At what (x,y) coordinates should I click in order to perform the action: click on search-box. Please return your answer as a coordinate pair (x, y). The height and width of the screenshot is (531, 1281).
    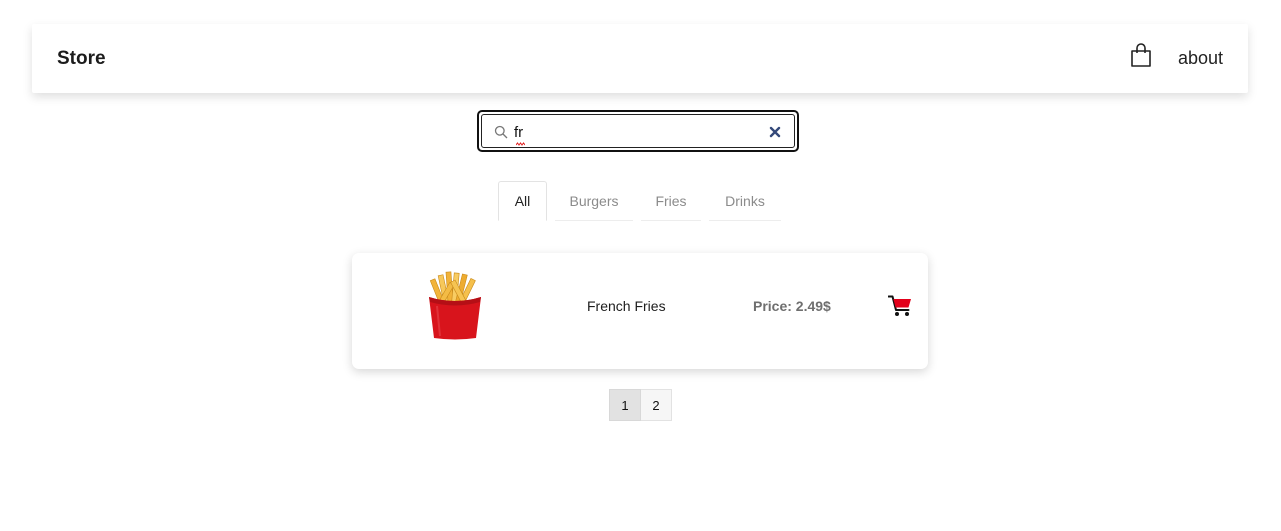
    Looking at the image, I should click on (638, 131).